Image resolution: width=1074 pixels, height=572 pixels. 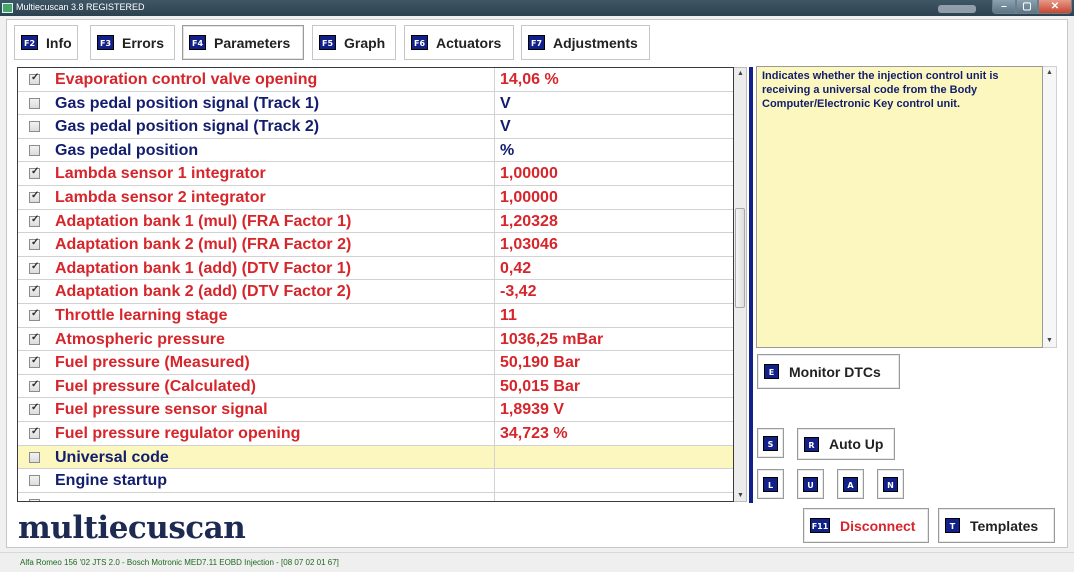 I want to click on n-button: N, so click(x=890, y=484).